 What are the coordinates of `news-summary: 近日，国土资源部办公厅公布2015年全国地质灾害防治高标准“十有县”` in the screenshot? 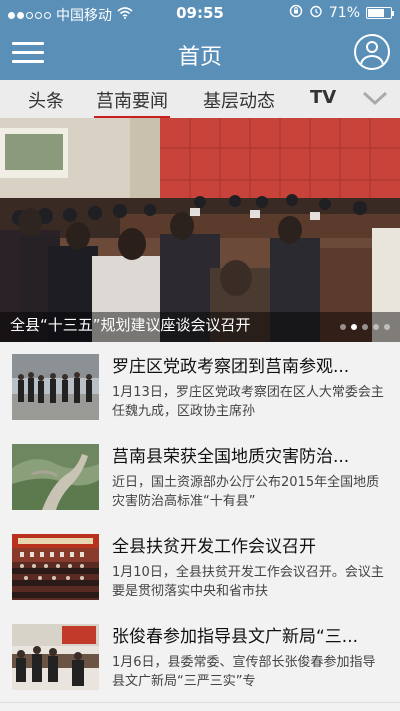 It's located at (246, 492).